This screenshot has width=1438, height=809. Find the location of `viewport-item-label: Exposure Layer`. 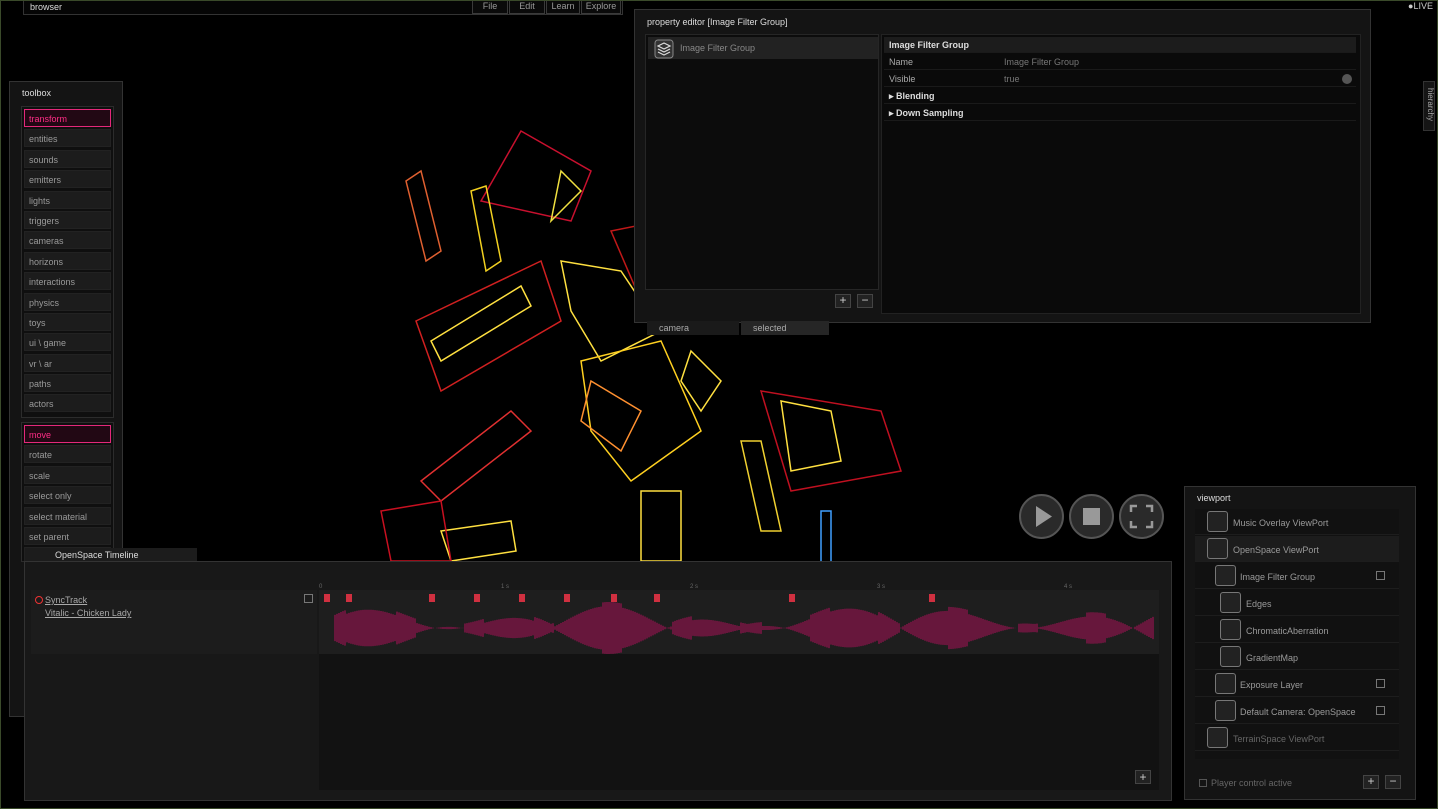

viewport-item-label: Exposure Layer is located at coordinates (1272, 685).